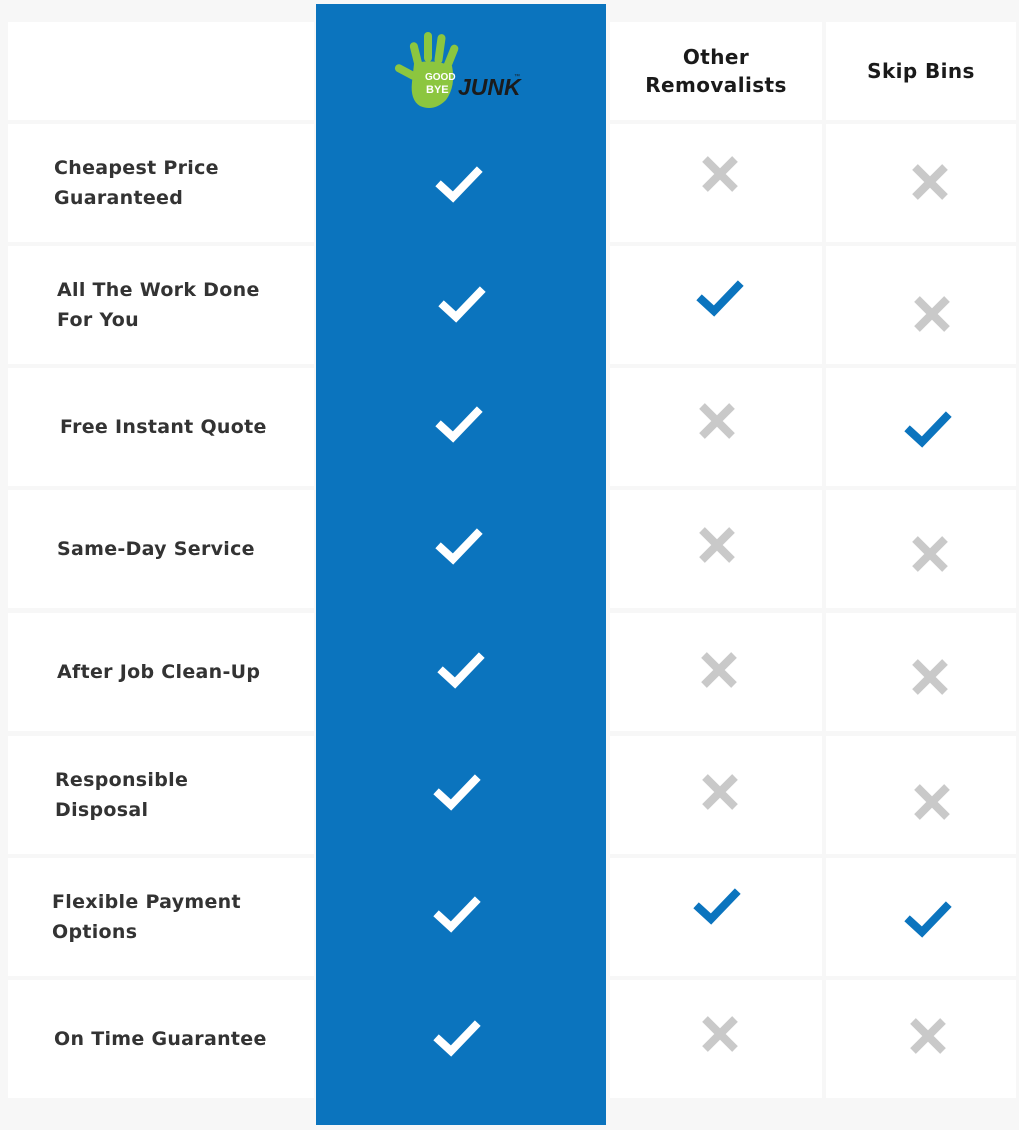 The image size is (1019, 1130). What do you see at coordinates (122, 795) in the screenshot?
I see `feature-label: Responsible Disposal` at bounding box center [122, 795].